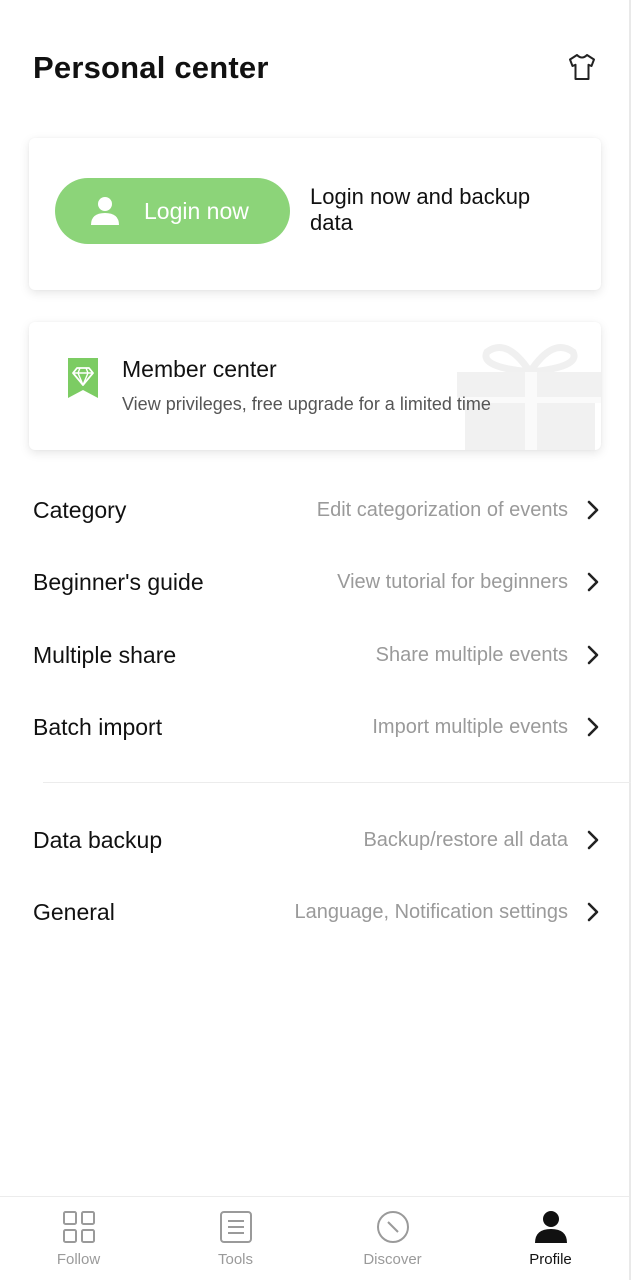 The image size is (631, 1280). What do you see at coordinates (83, 378) in the screenshot?
I see `diamond-badge-icon` at bounding box center [83, 378].